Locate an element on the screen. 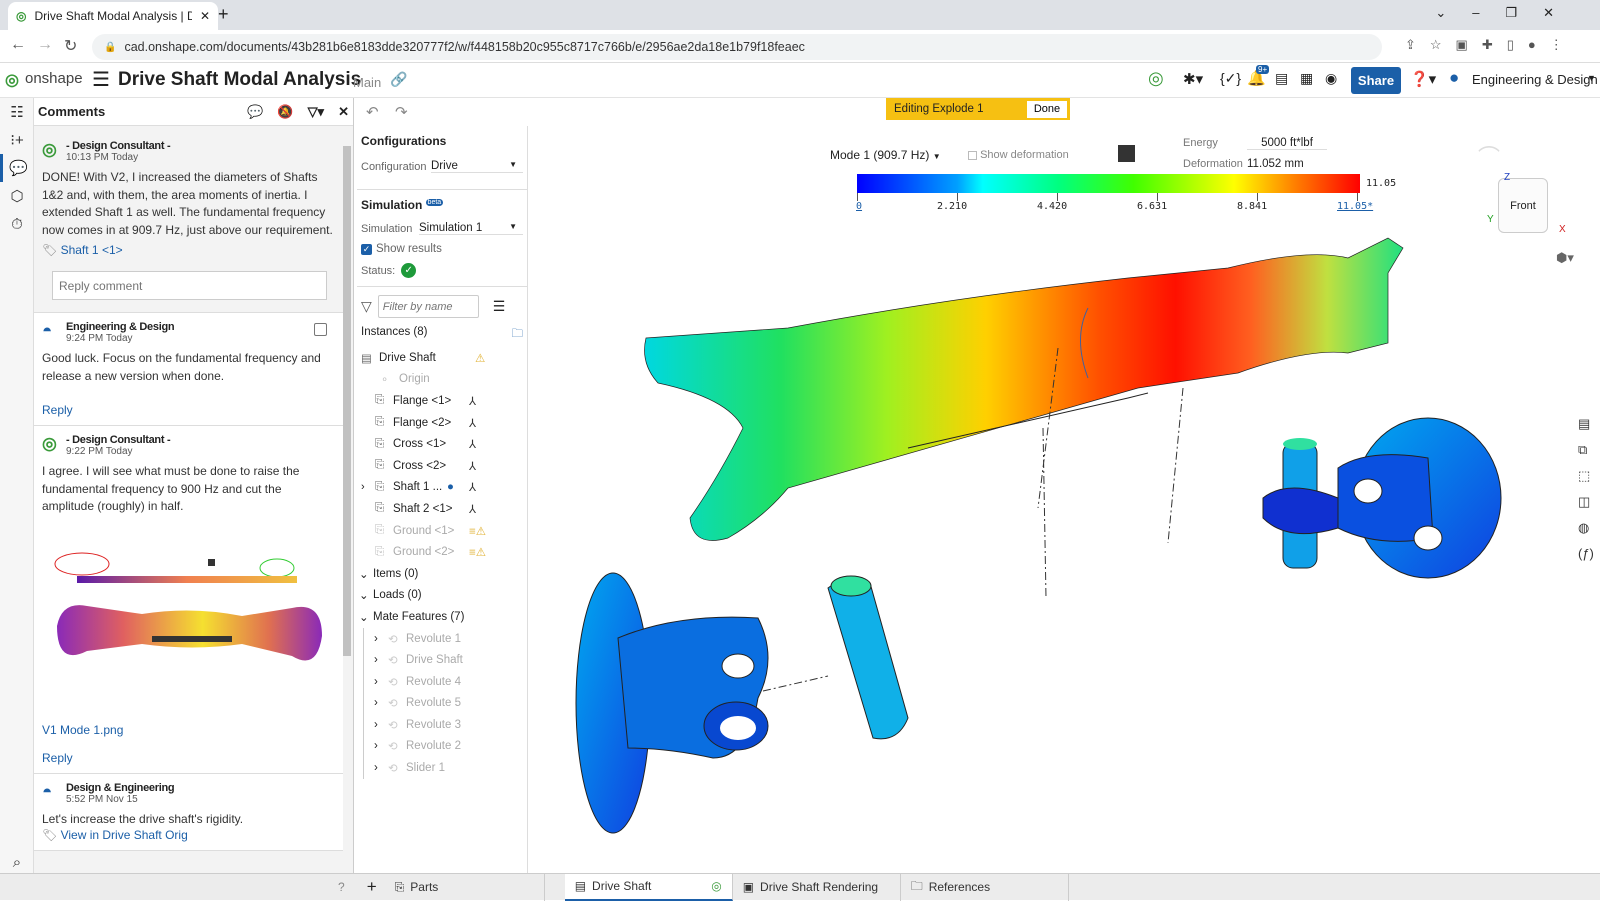  tasks-icon: ▤ is located at coordinates (1281, 78).